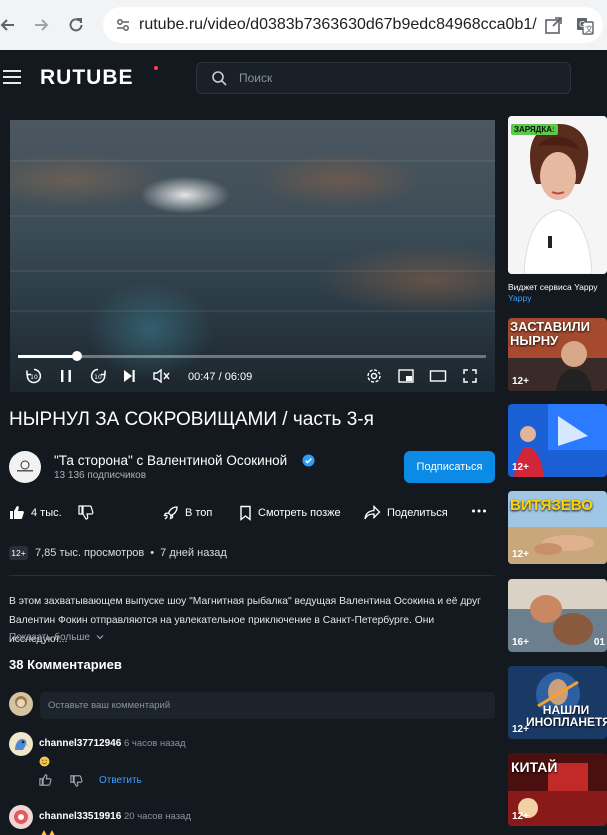 This screenshot has height=835, width=607. I want to click on site-info-icon, so click(123, 25).